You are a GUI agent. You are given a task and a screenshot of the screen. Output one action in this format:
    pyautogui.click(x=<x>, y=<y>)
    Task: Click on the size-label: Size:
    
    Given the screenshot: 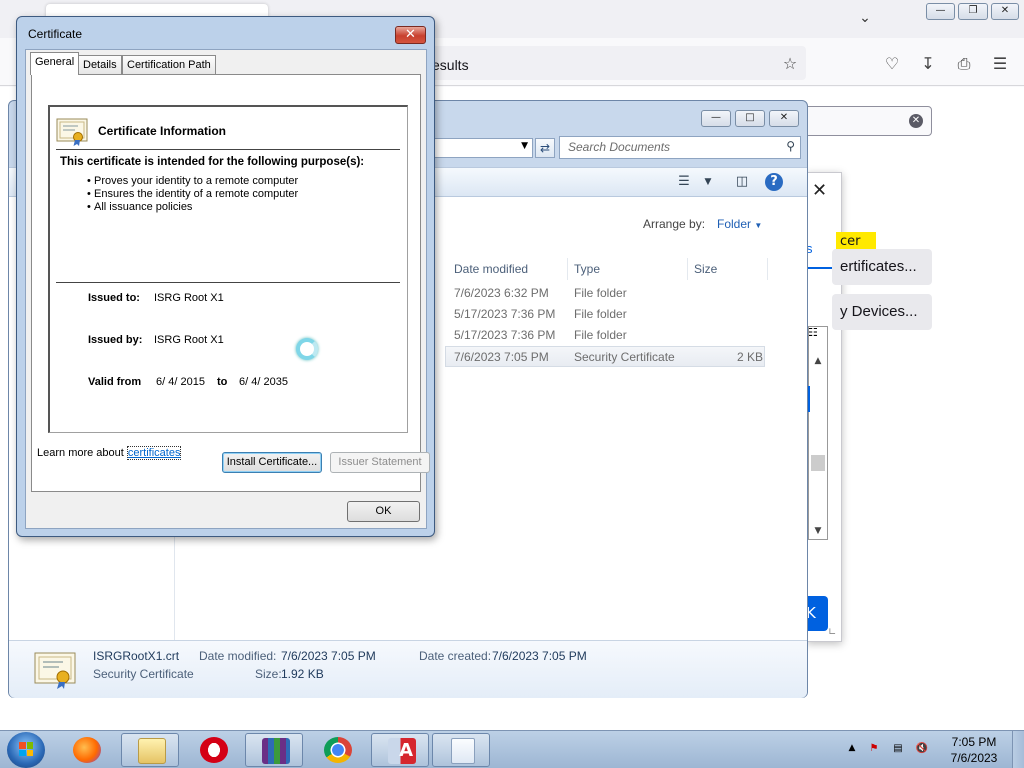 What is the action you would take?
    pyautogui.click(x=268, y=674)
    